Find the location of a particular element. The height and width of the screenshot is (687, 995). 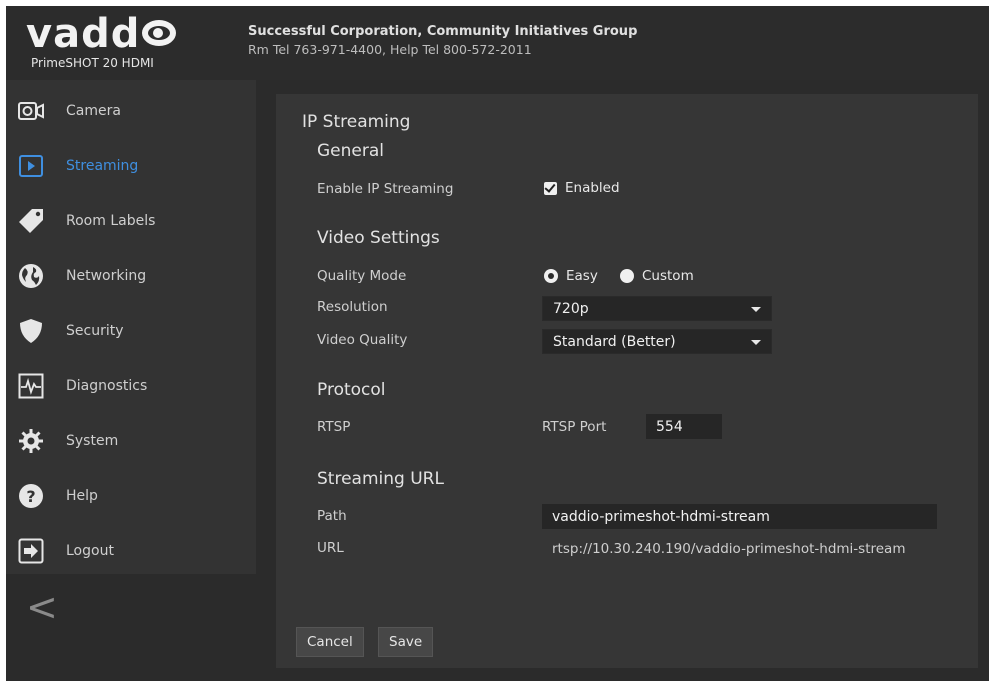

resolution-label: Resolution is located at coordinates (352, 307).